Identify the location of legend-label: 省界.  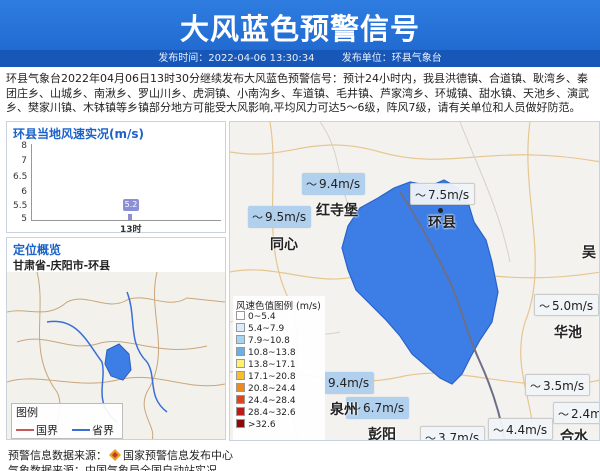
(103, 430).